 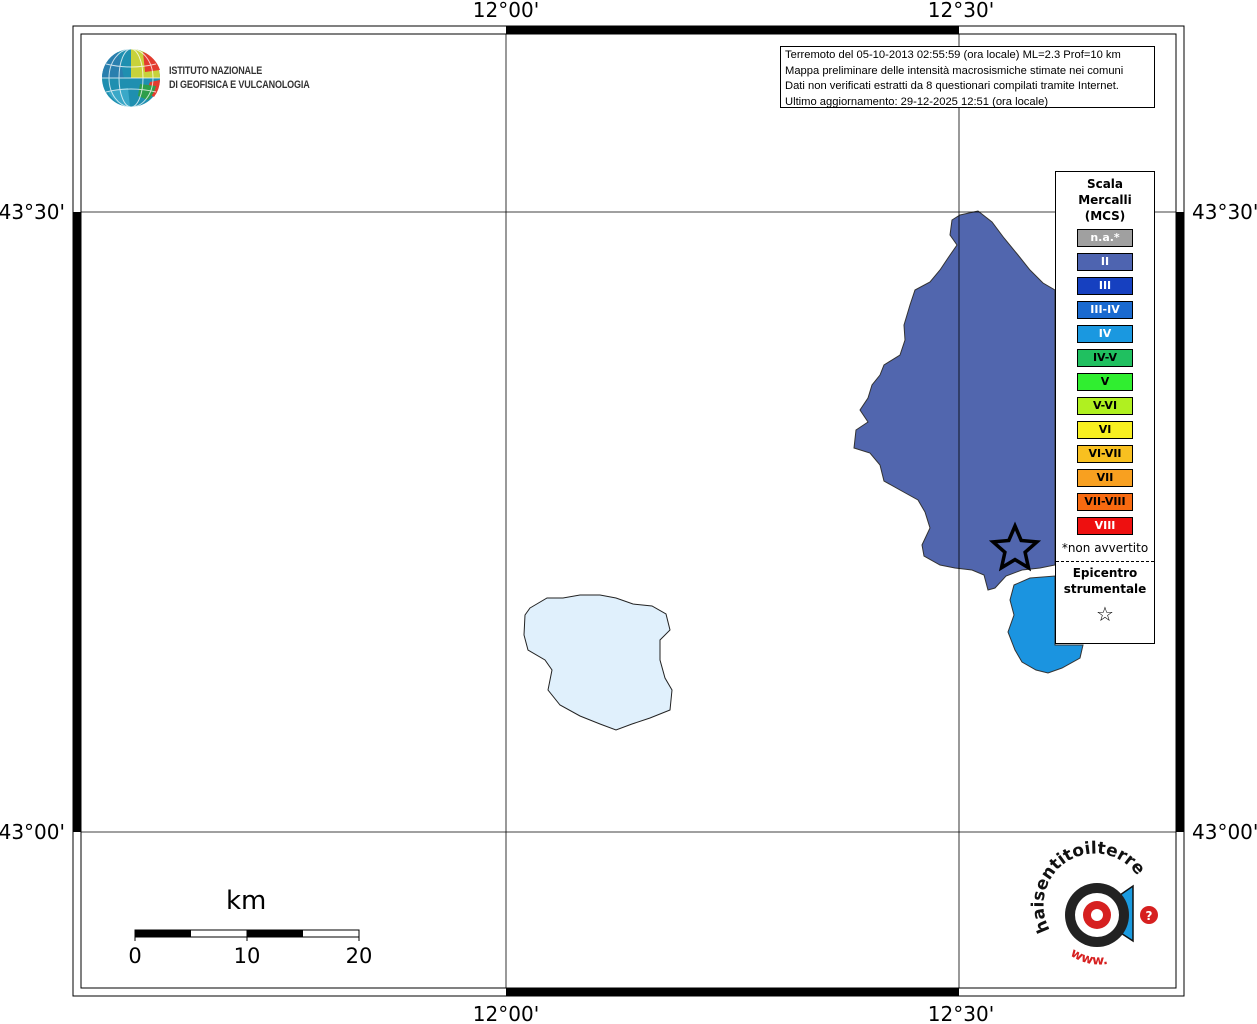 What do you see at coordinates (1224, 212) in the screenshot?
I see `lat-label-right-1: 43°30'` at bounding box center [1224, 212].